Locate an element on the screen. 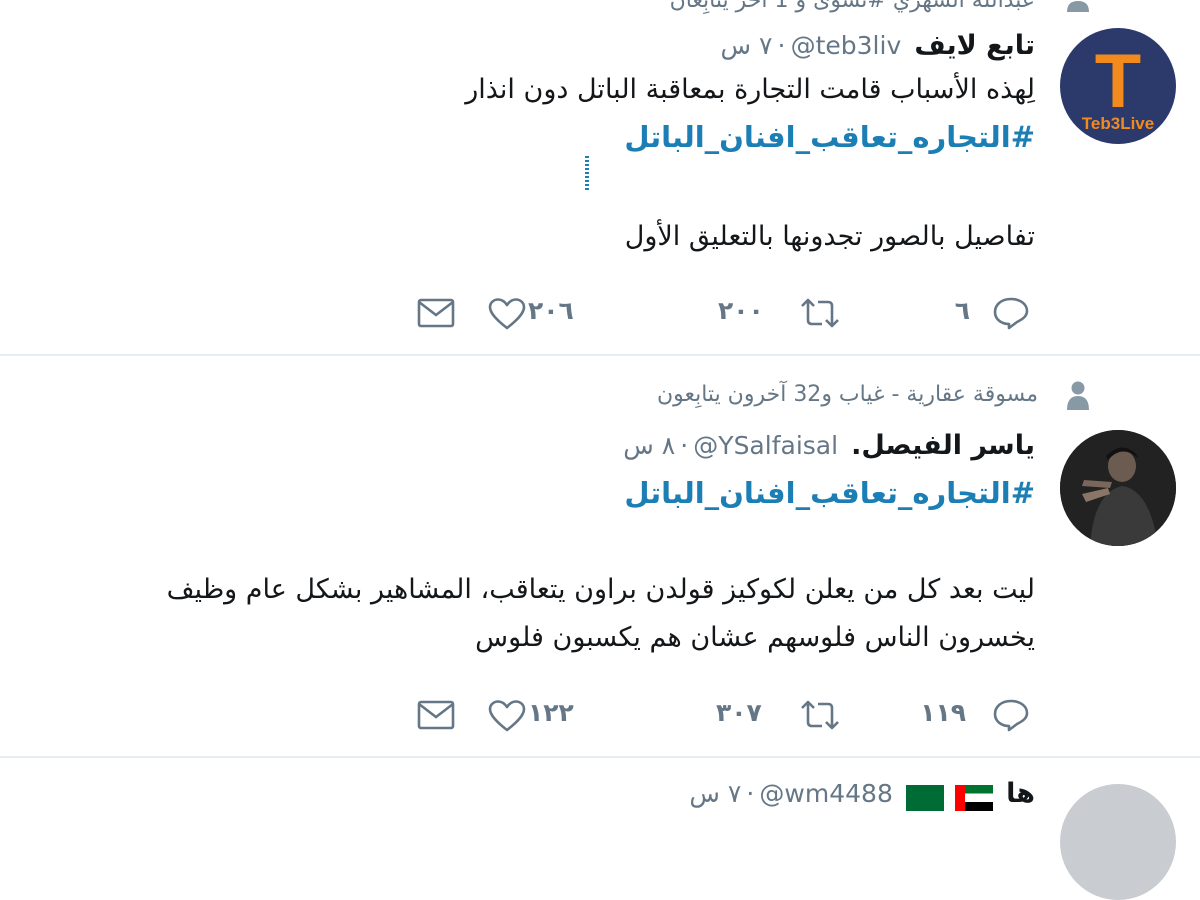 The width and height of the screenshot is (1200, 900). retweet-count: ٢٠٠ is located at coordinates (741, 310).